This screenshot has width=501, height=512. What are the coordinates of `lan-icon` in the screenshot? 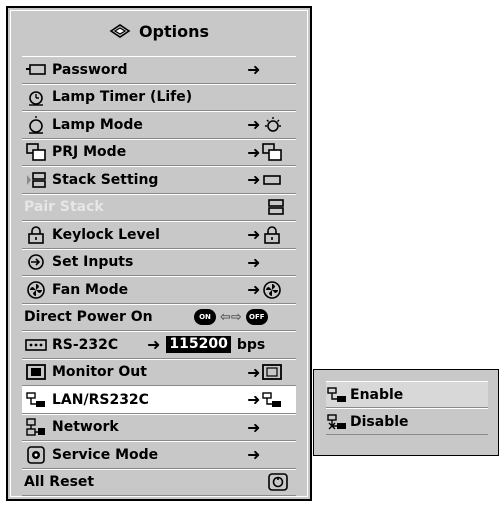 It's located at (272, 399).